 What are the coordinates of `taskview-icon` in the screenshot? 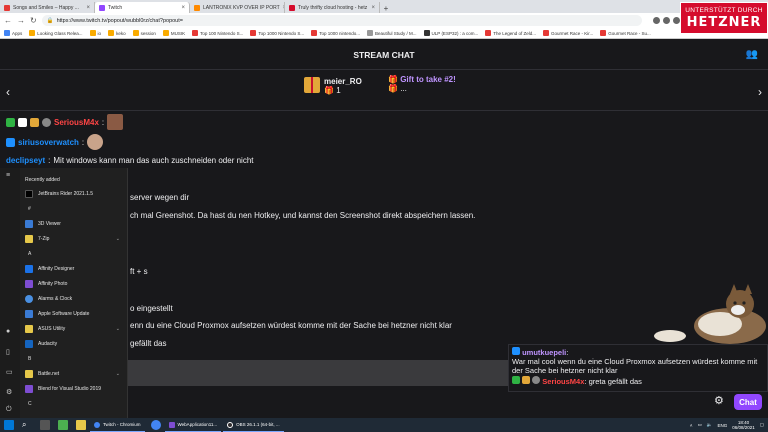 It's located at (45, 425).